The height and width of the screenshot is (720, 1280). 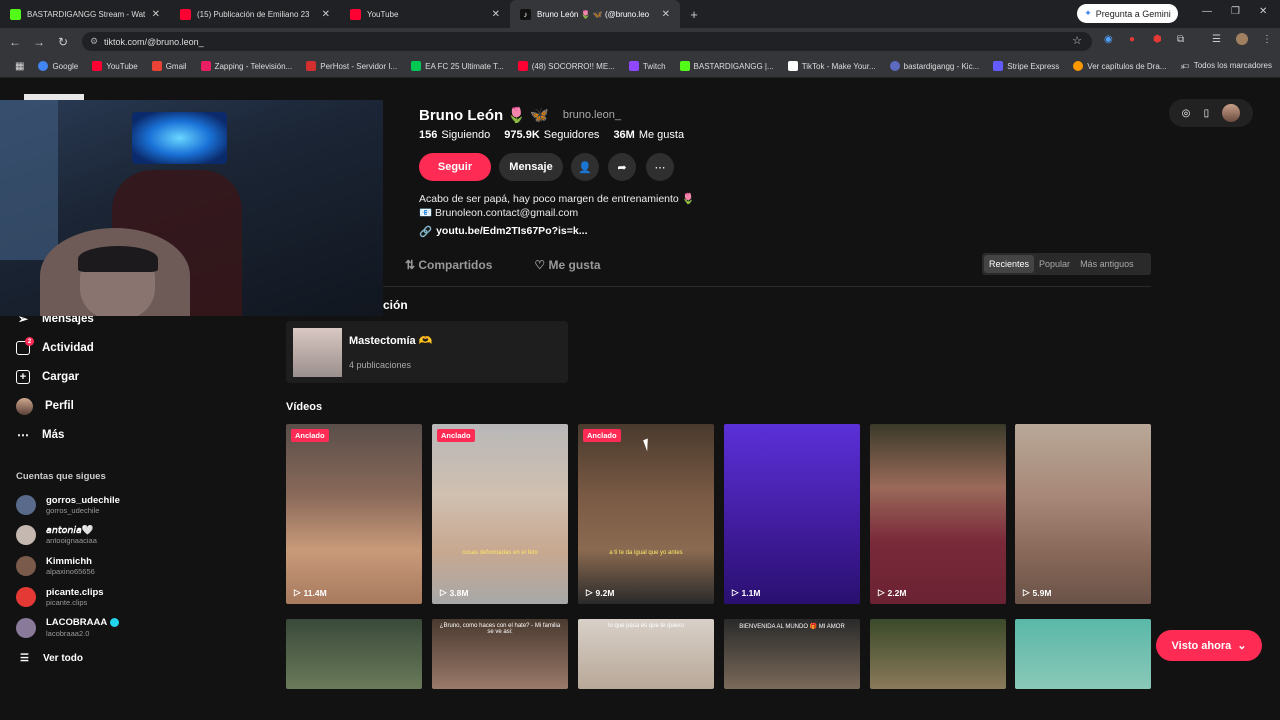 What do you see at coordinates (29, 180) in the screenshot?
I see `webcam-background` at bounding box center [29, 180].